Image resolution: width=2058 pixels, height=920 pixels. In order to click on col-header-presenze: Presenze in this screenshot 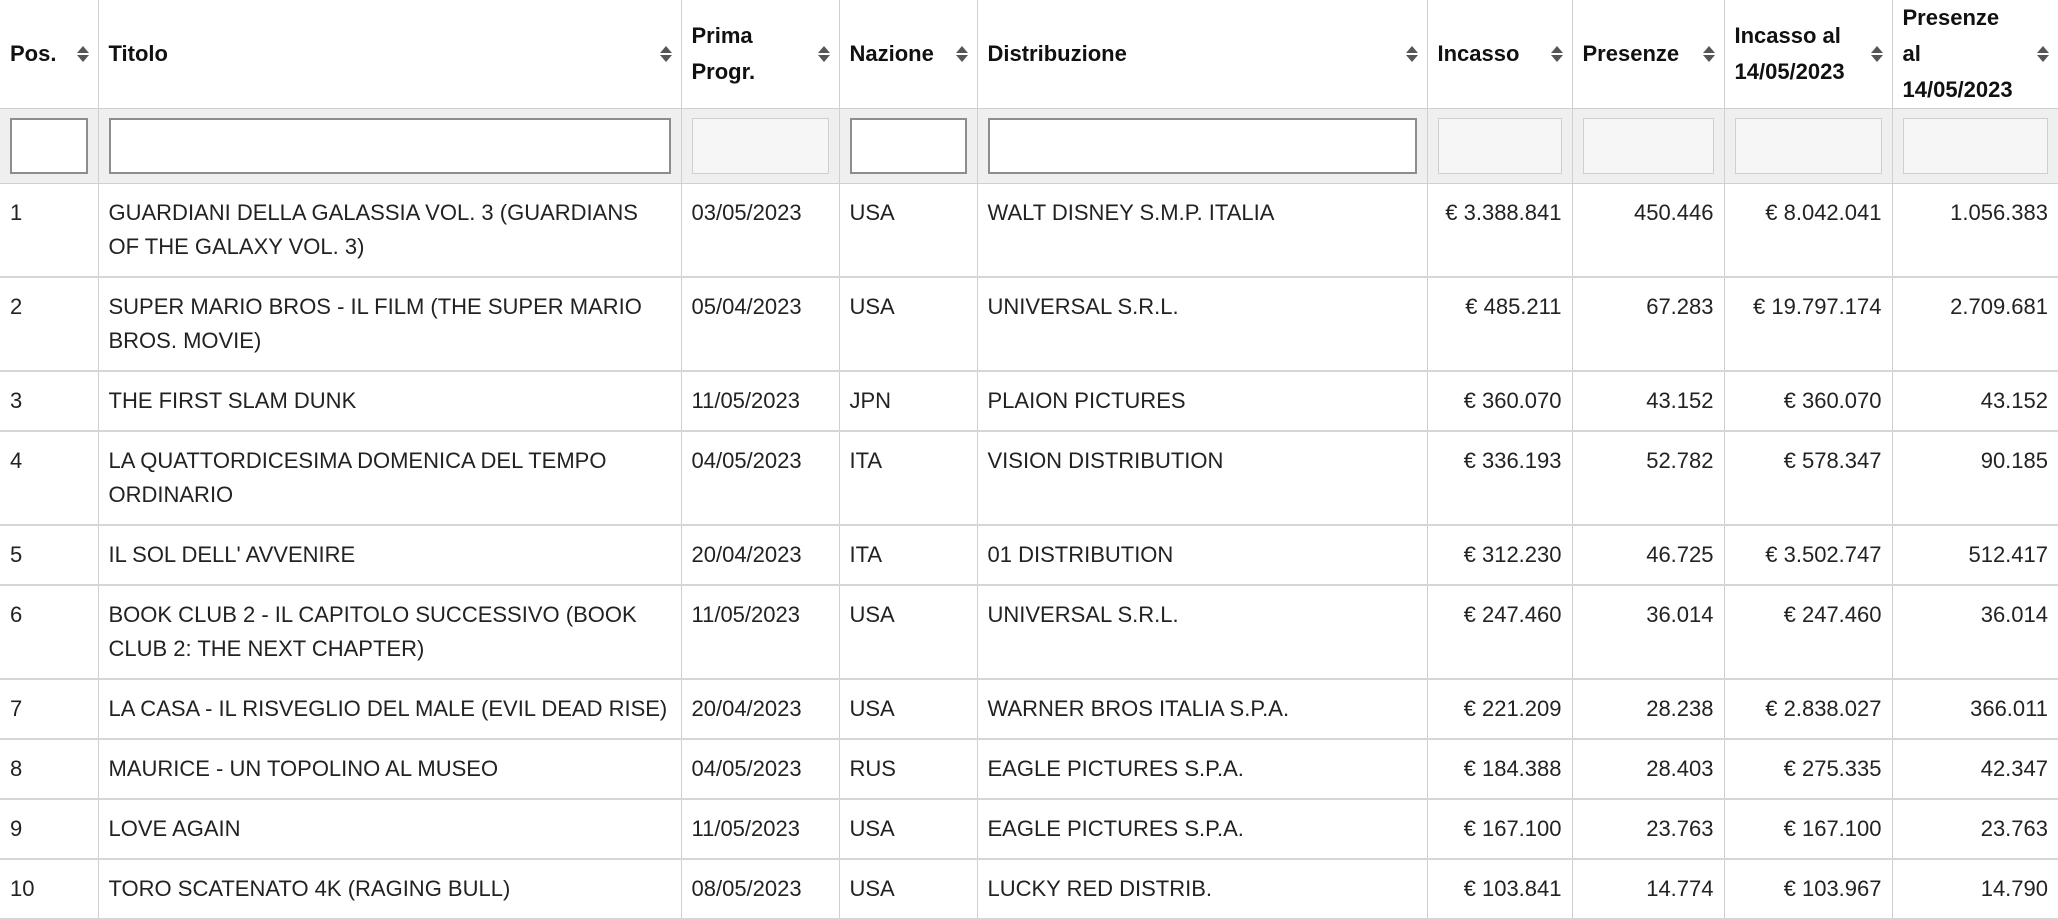, I will do `click(1647, 54)`.